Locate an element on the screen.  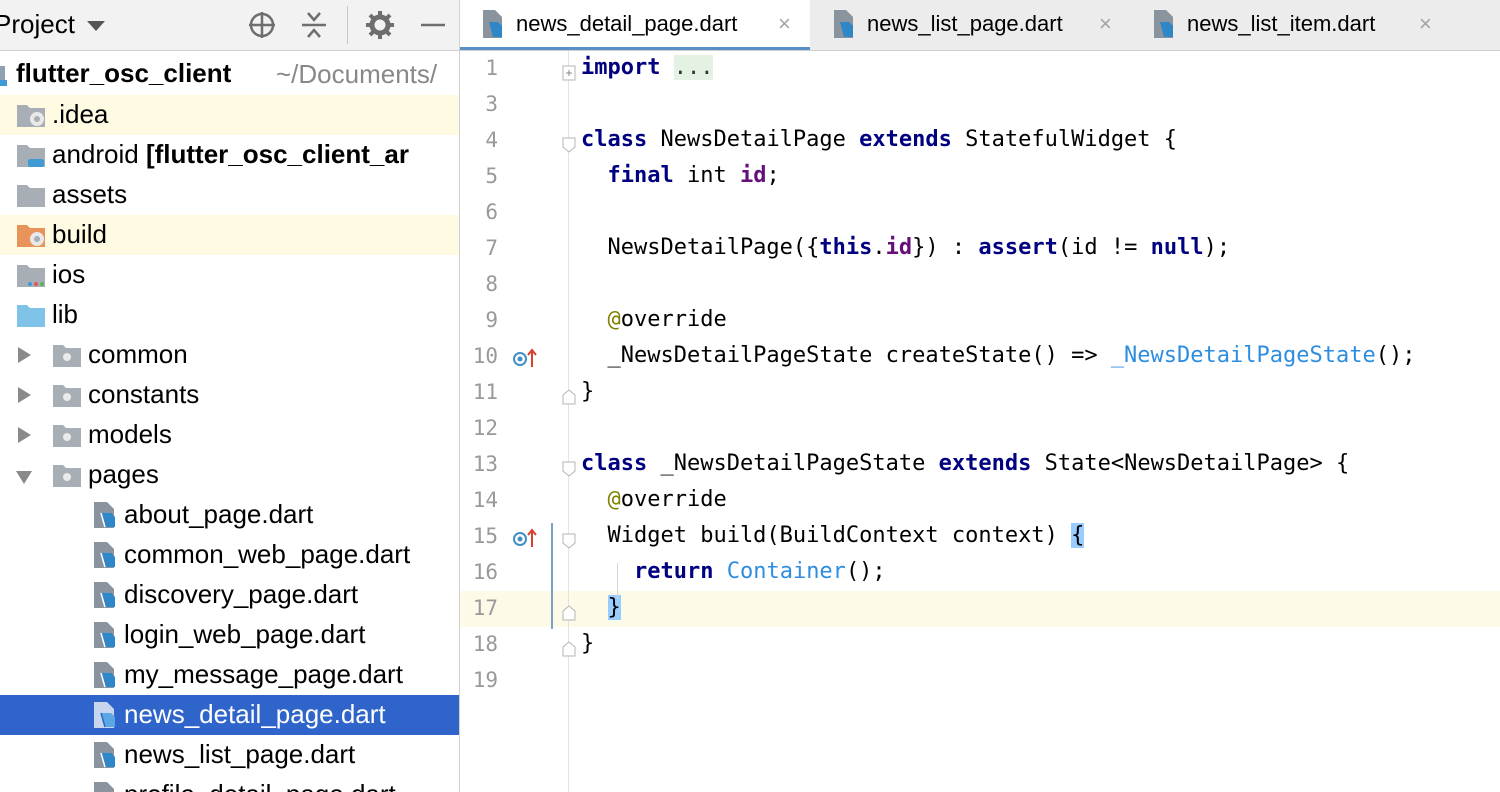
code-line: 8 is located at coordinates (980, 285).